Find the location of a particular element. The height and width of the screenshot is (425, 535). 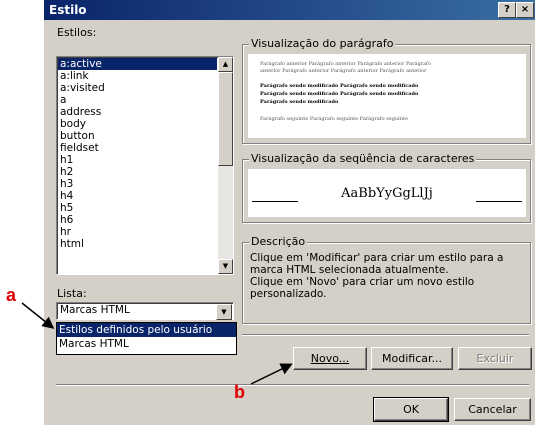

style-list-item: h5 is located at coordinates (137, 208).